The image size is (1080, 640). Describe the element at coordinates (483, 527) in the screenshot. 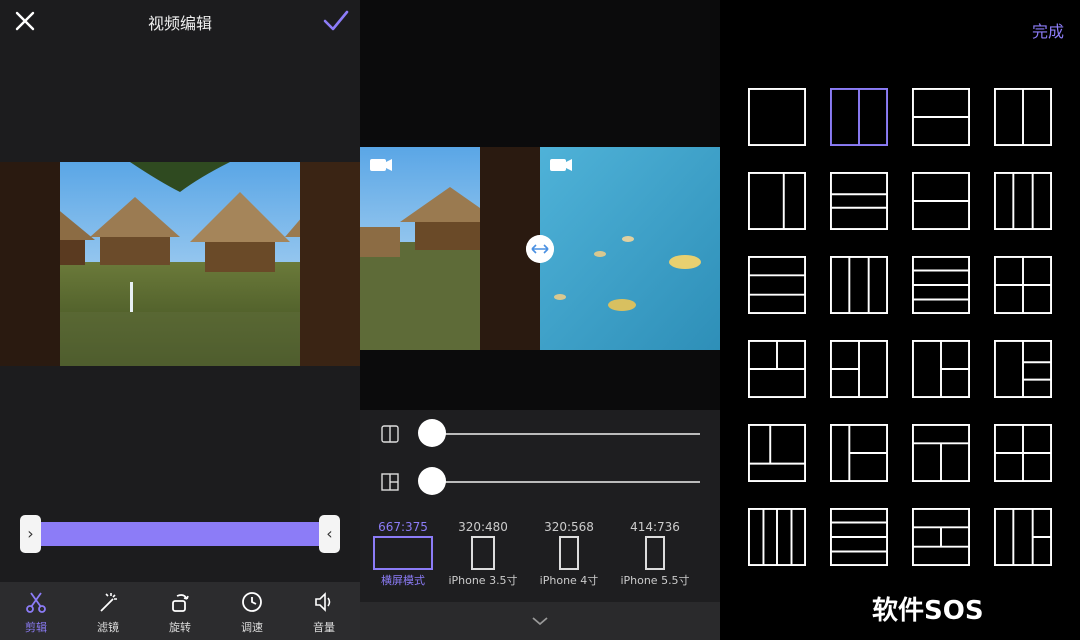

I see `ratio-value: 320:480` at that location.